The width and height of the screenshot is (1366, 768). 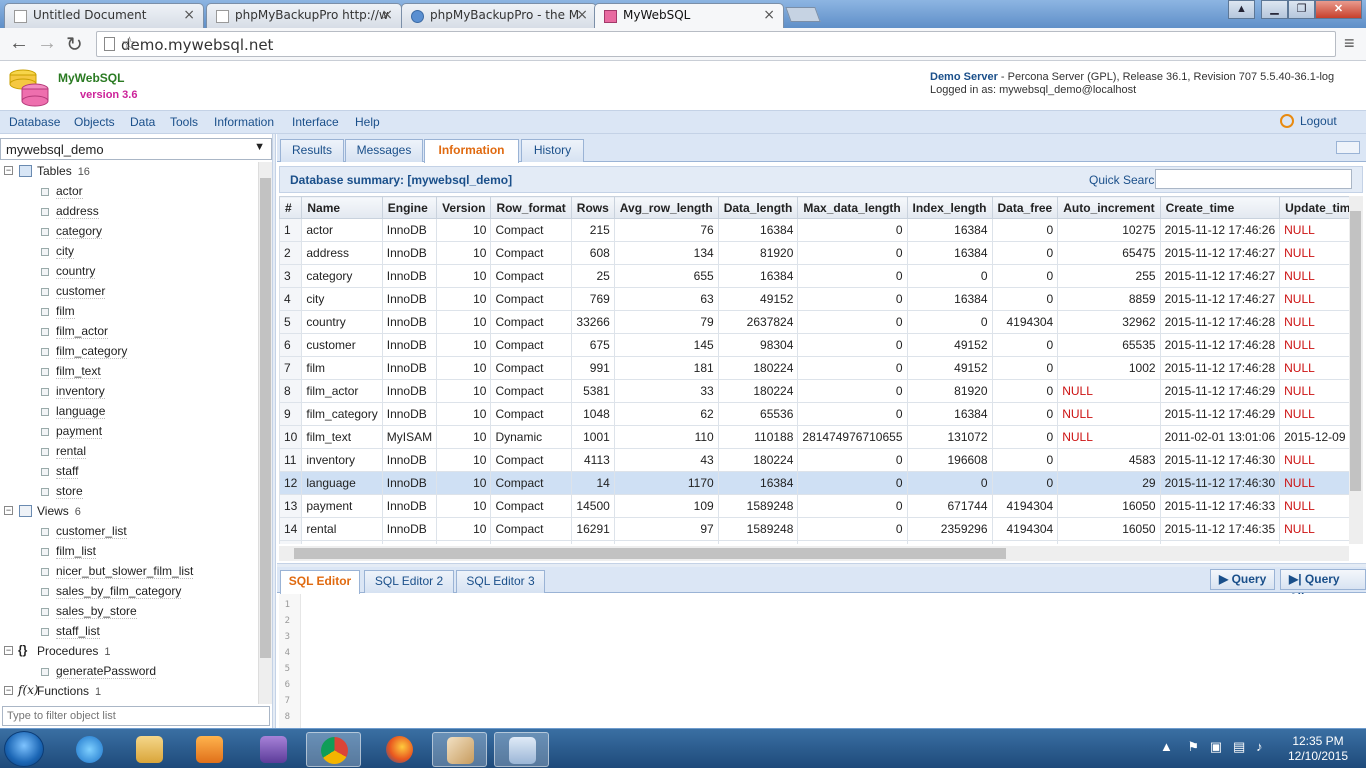 I want to click on tab-information: Information, so click(x=471, y=151).